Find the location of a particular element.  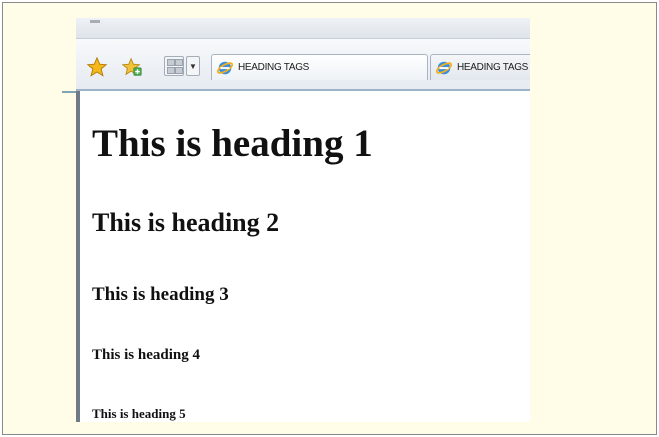

heading-1: This is heading 1 is located at coordinates (232, 143).